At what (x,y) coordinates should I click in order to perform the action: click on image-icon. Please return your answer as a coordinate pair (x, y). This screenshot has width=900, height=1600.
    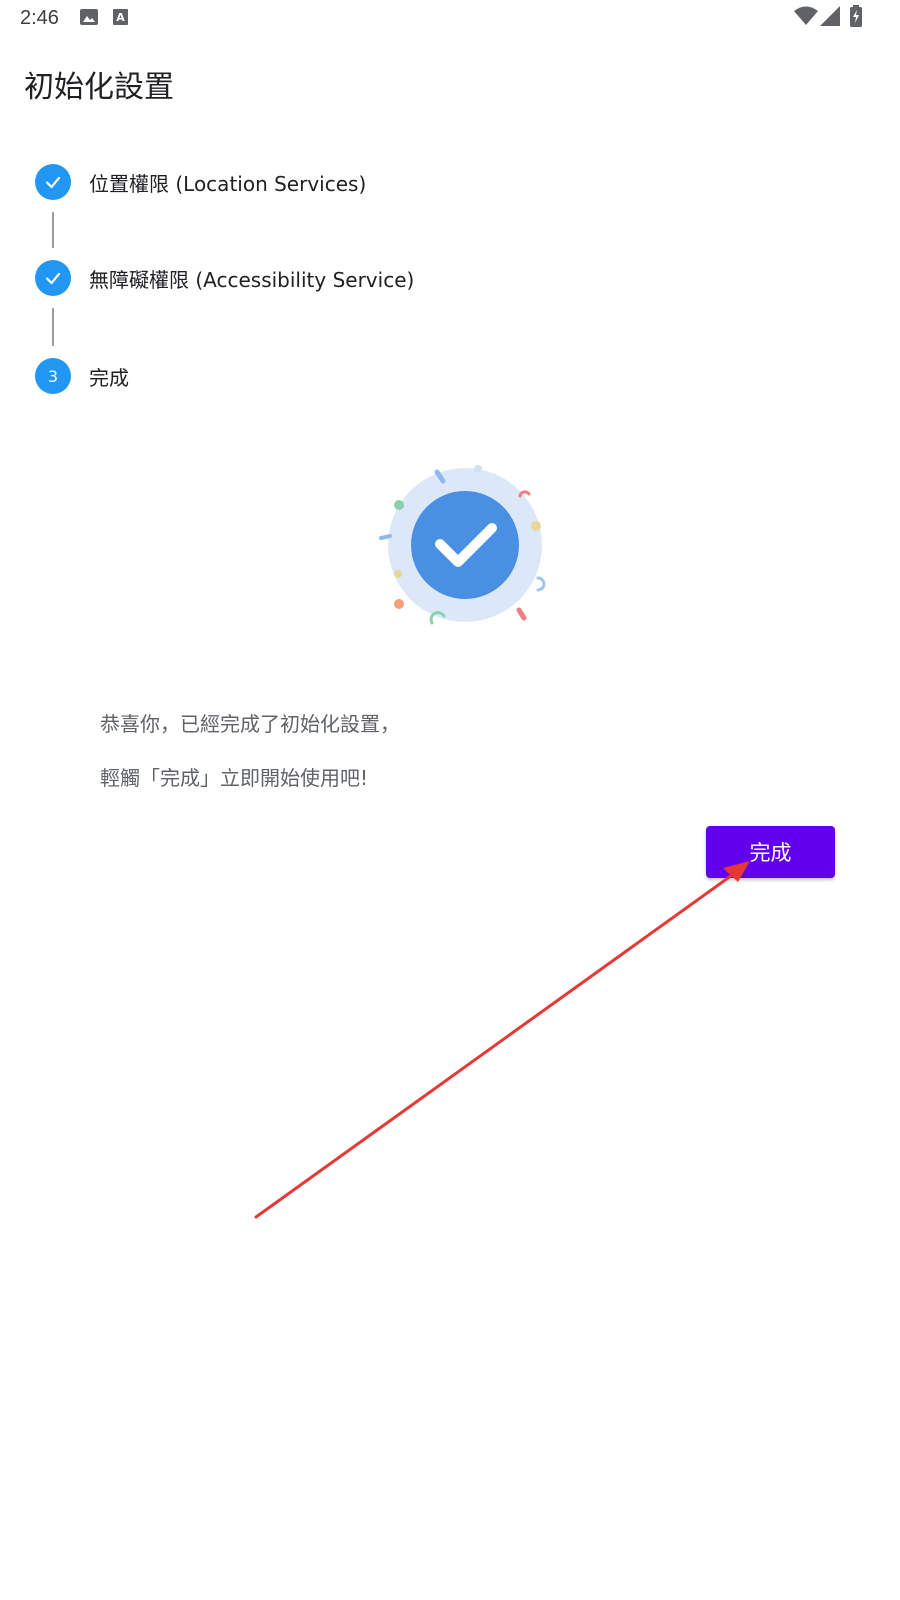
    Looking at the image, I should click on (89, 19).